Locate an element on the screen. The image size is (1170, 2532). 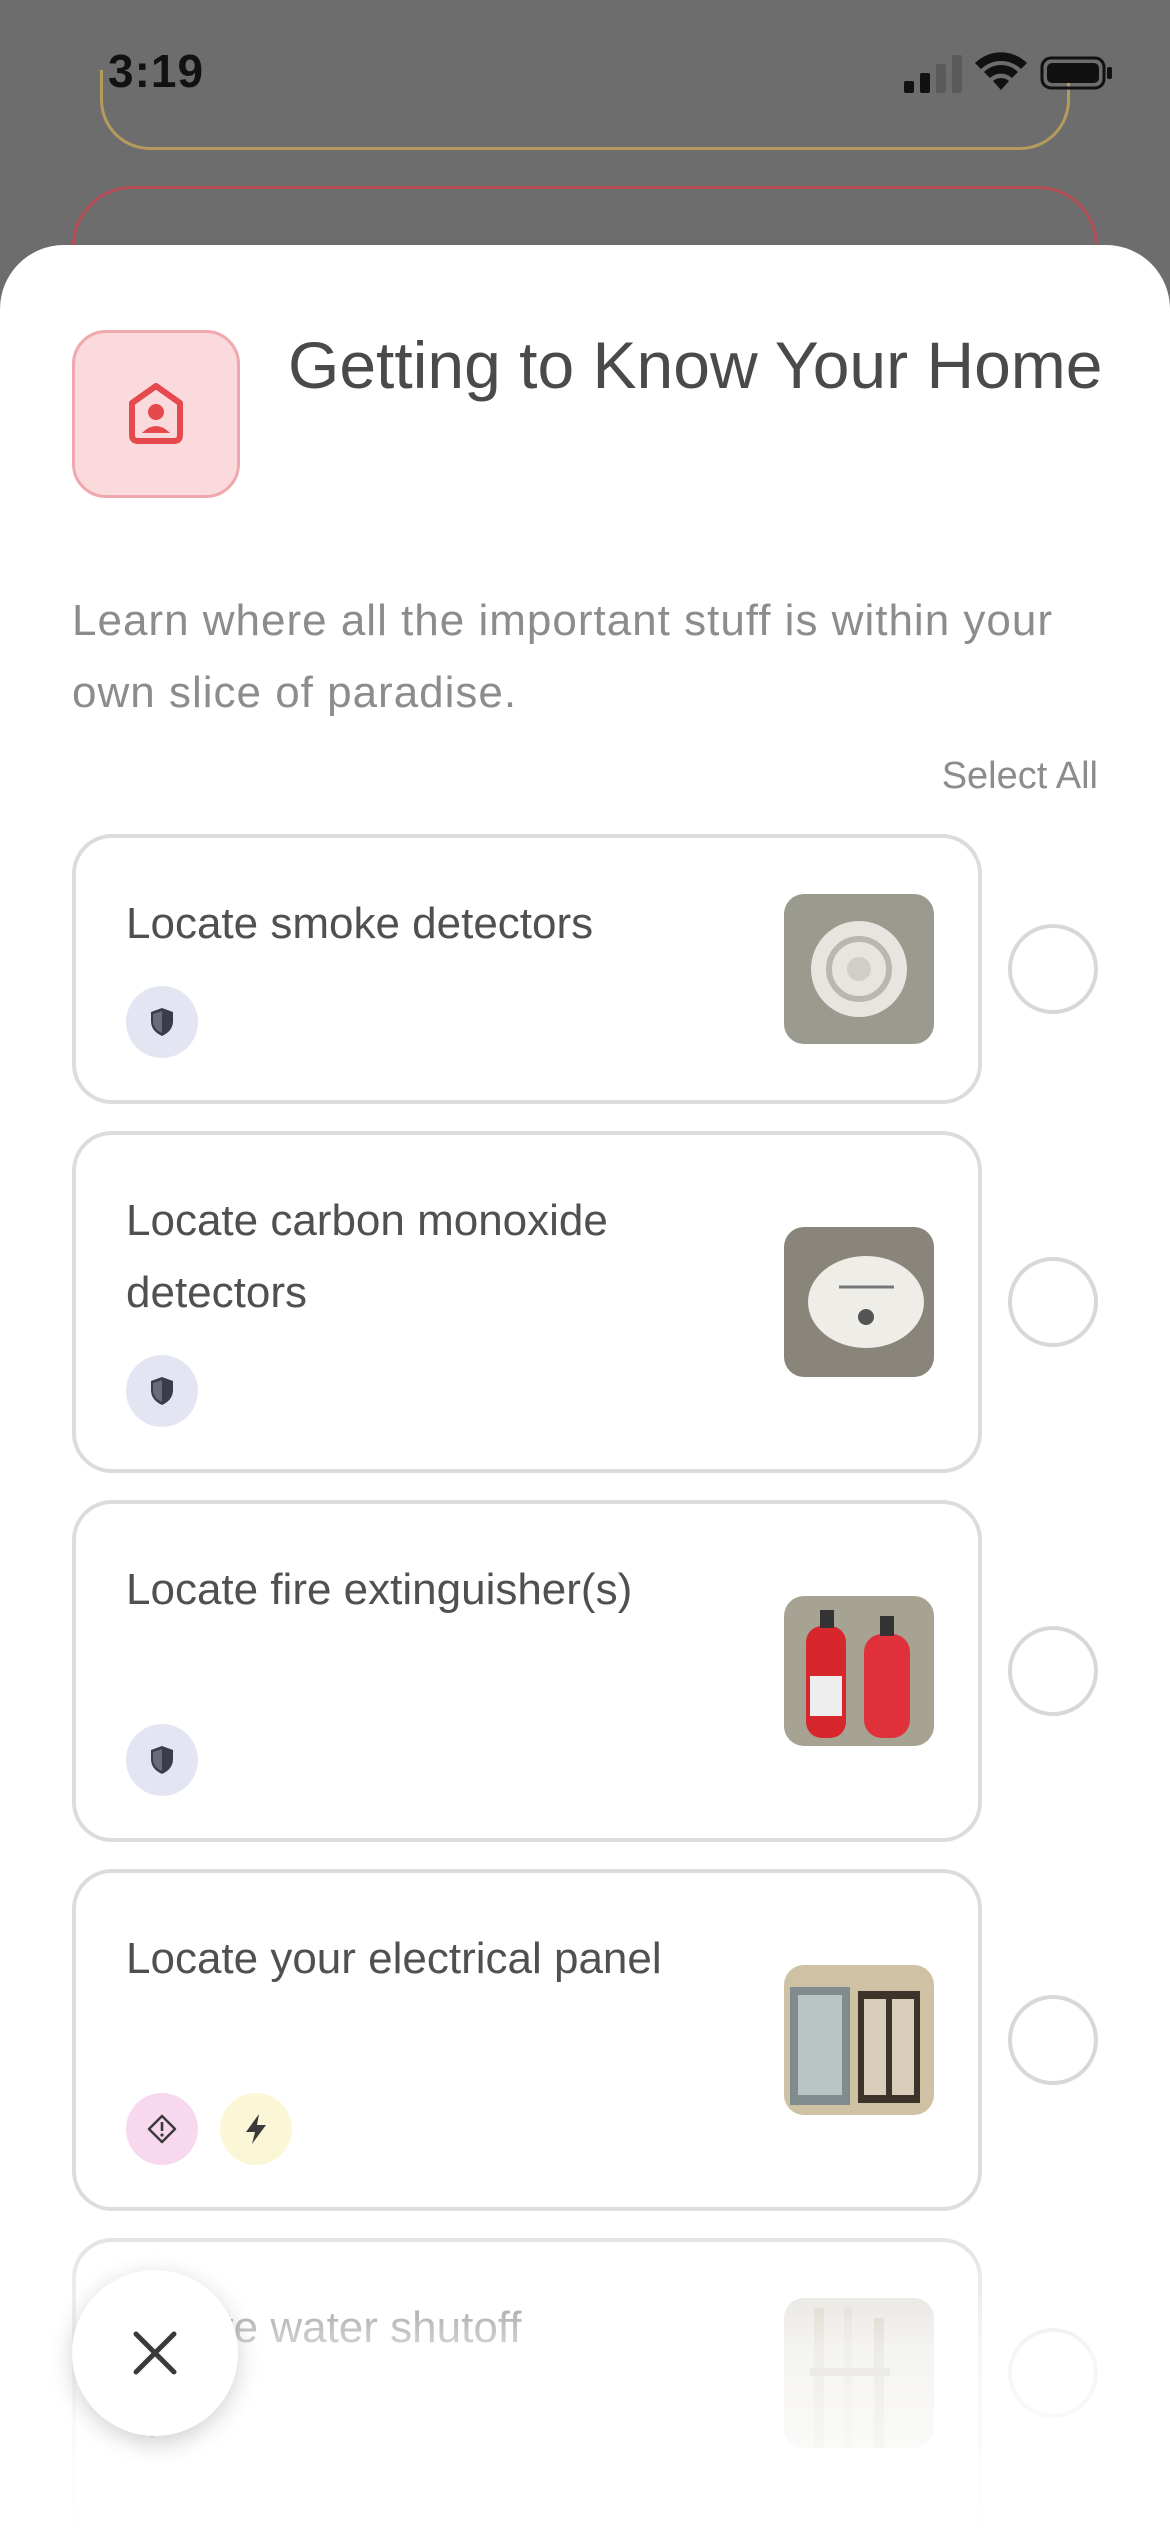
task-card: Locate smoke detectors is located at coordinates (527, 969).